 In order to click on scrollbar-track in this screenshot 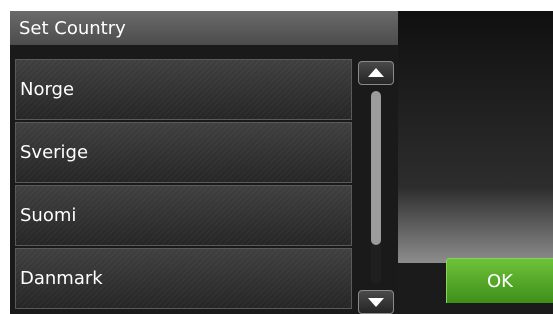, I will do `click(376, 187)`.